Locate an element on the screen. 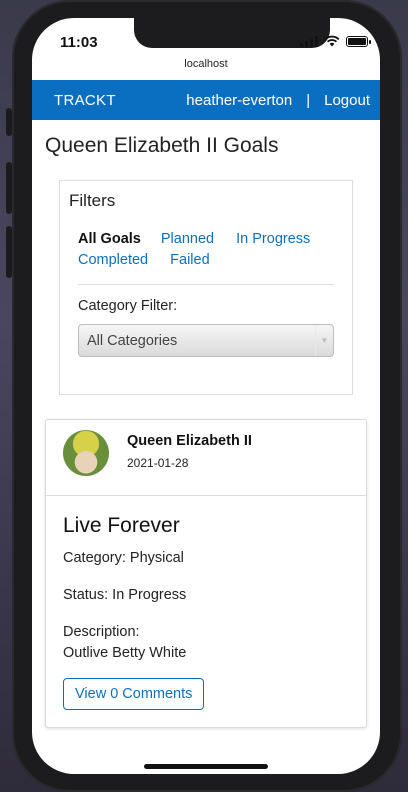  navbar: TRACKT heather-everton | Logout is located at coordinates (206, 100).